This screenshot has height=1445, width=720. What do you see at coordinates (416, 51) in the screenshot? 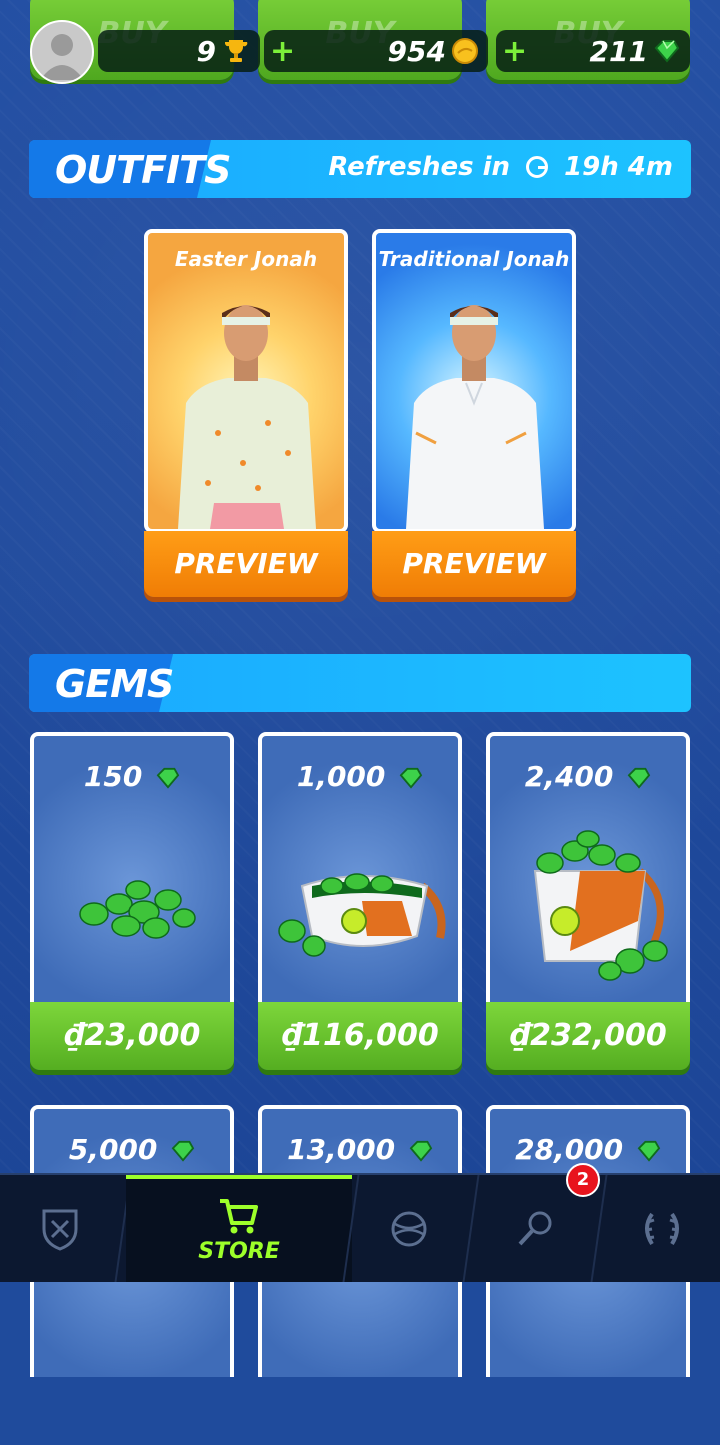
I see `coin-count: 954` at bounding box center [416, 51].